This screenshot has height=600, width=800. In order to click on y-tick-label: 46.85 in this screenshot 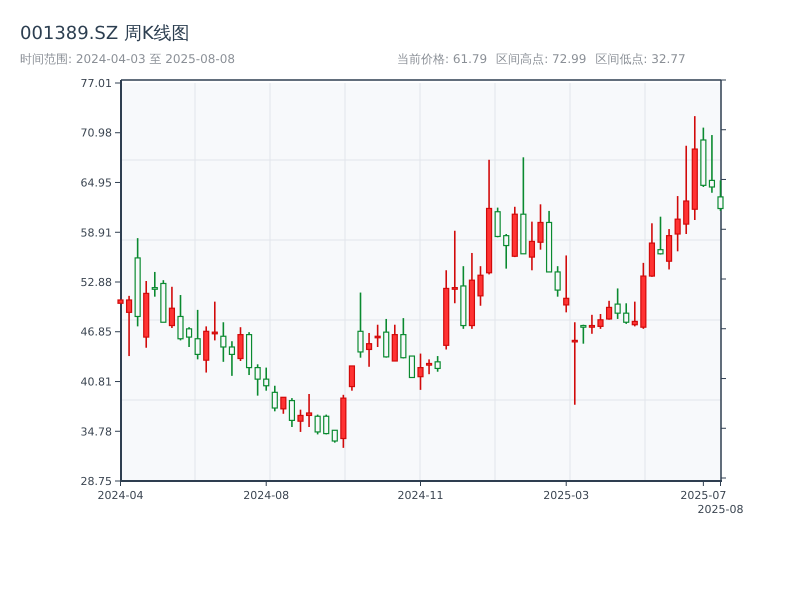, I will do `click(96, 332)`.